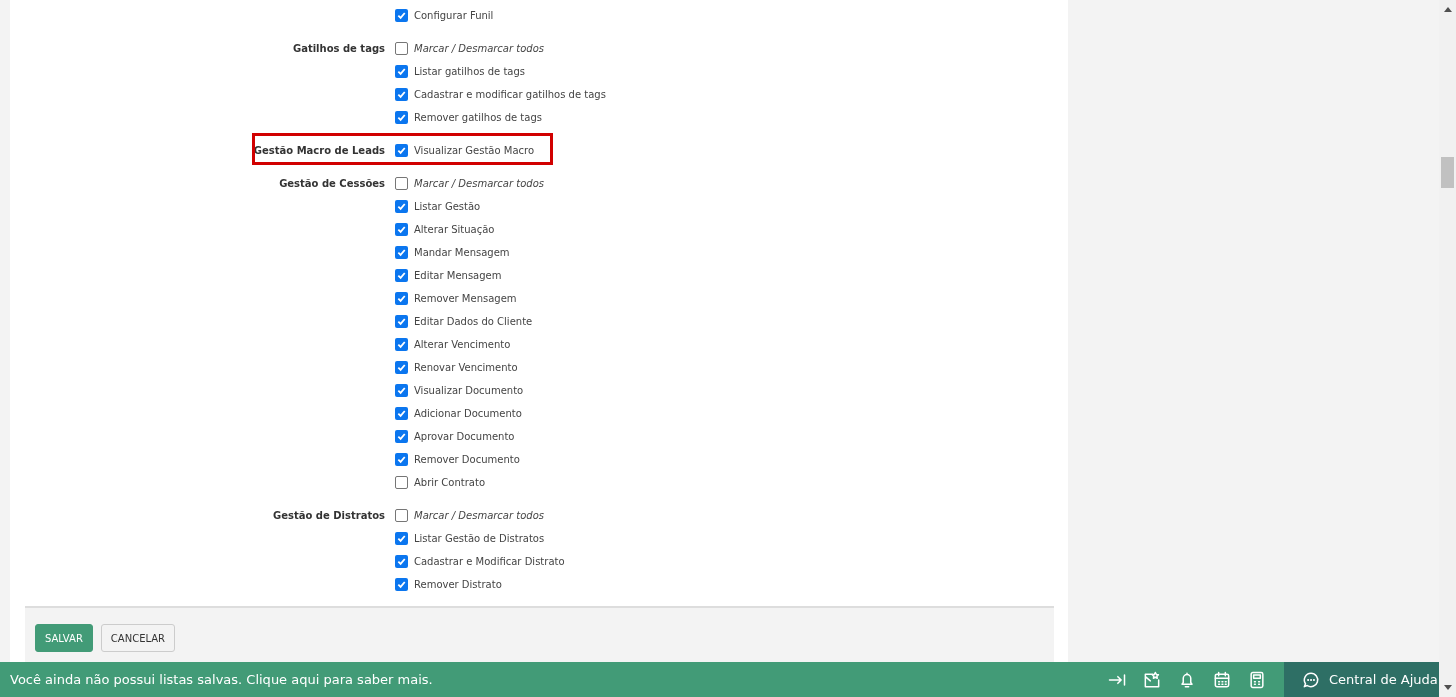 This screenshot has width=1456, height=697. I want to click on permission-label: Listar Gestão de Distratos, so click(479, 538).